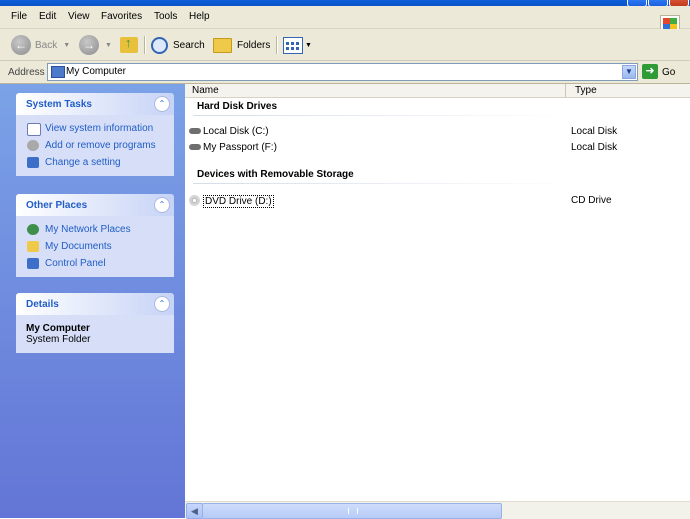 The width and height of the screenshot is (690, 519). I want to click on menu-help: Help, so click(199, 16).